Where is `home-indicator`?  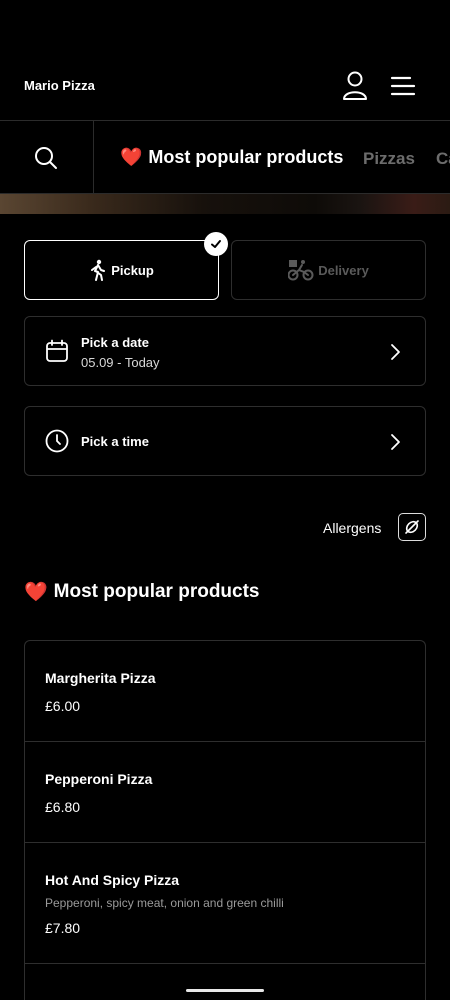 home-indicator is located at coordinates (225, 990).